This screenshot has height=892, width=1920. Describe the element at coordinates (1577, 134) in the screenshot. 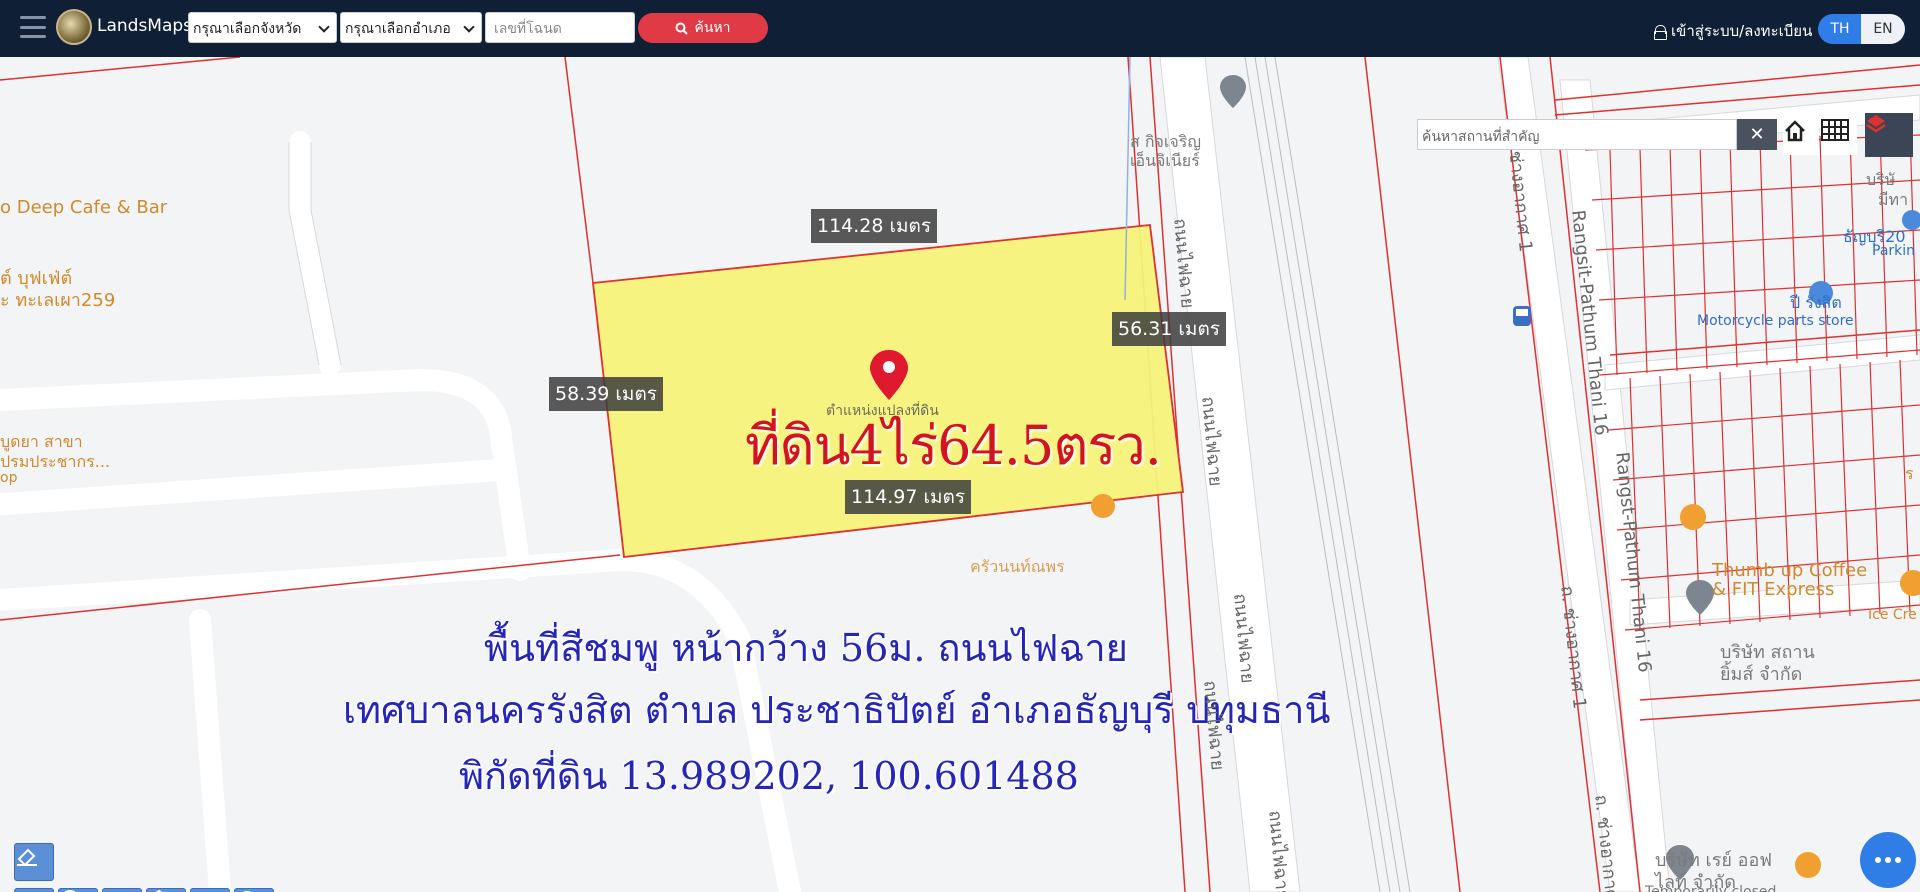

I see `place-search-input: ค้นหาสถานที่สำคัญ` at that location.